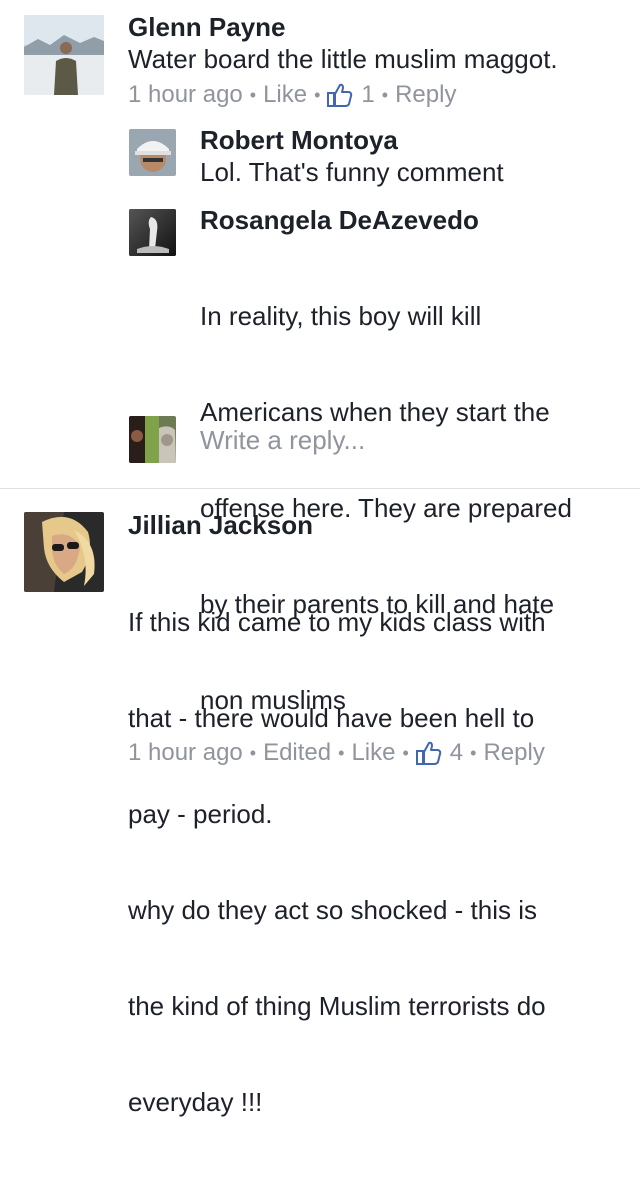  What do you see at coordinates (341, 316) in the screenshot?
I see `text-line: In reality, this boy will kill` at bounding box center [341, 316].